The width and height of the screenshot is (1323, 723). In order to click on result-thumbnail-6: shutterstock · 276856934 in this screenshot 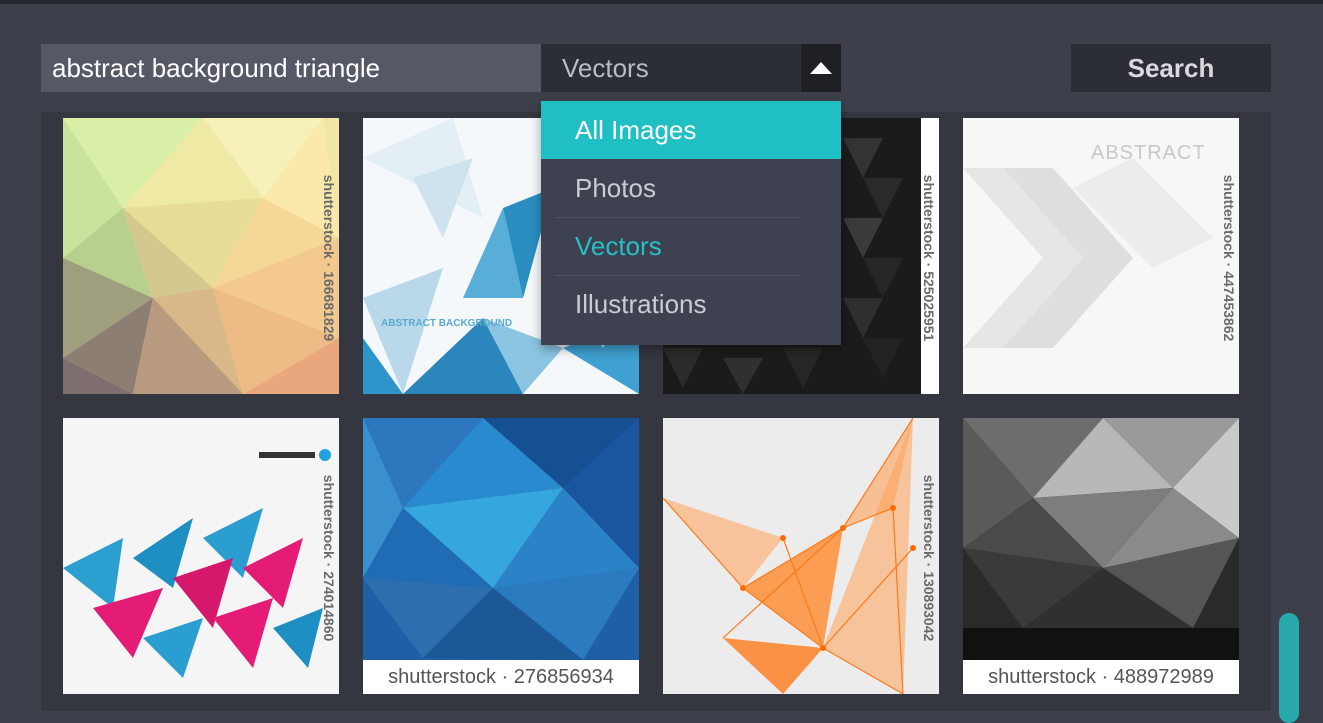, I will do `click(501, 556)`.